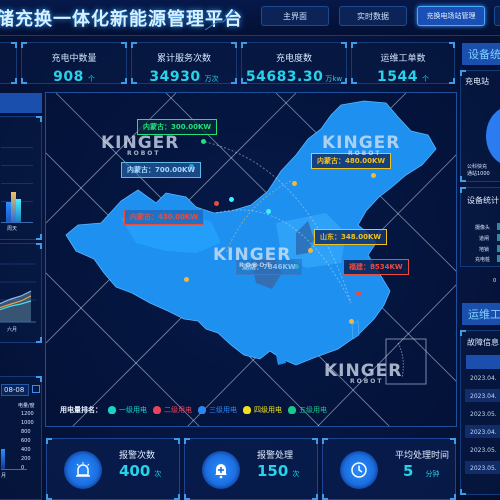 This screenshot has height=500, width=500. I want to click on nav-main-button: 主界面, so click(295, 16).